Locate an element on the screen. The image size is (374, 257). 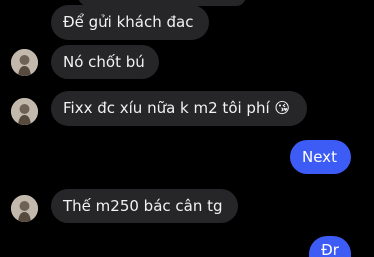
message-text: Fixx đc xíu nữa k m2 tôi phí is located at coordinates (166, 108).